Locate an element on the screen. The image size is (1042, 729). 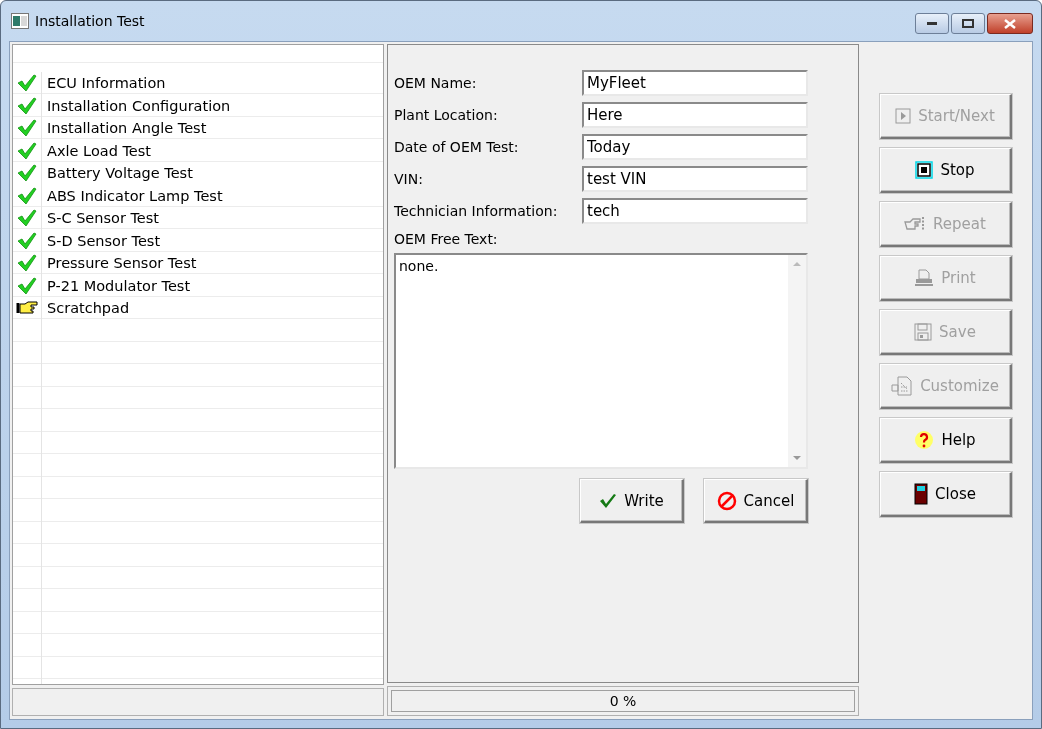
field-label: Date of OEM Test: is located at coordinates (457, 147).